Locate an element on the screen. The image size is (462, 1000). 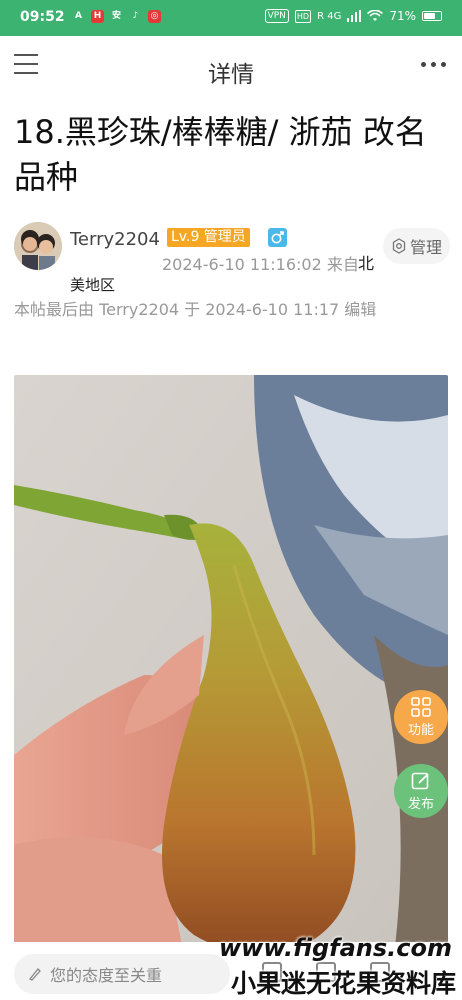
hd-badge: HD is located at coordinates (303, 16).